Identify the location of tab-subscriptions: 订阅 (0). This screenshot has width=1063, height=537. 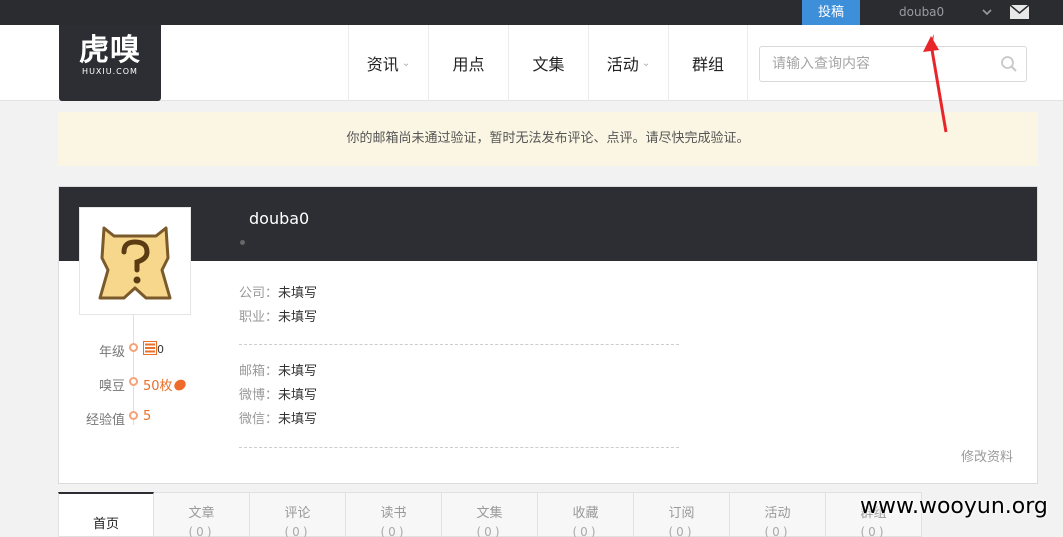
(682, 514).